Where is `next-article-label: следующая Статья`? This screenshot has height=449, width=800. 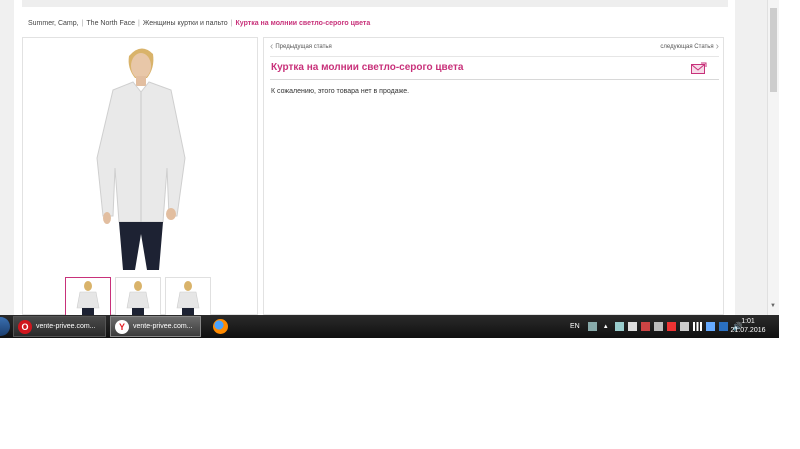
next-article-label: следующая Статья is located at coordinates (687, 47).